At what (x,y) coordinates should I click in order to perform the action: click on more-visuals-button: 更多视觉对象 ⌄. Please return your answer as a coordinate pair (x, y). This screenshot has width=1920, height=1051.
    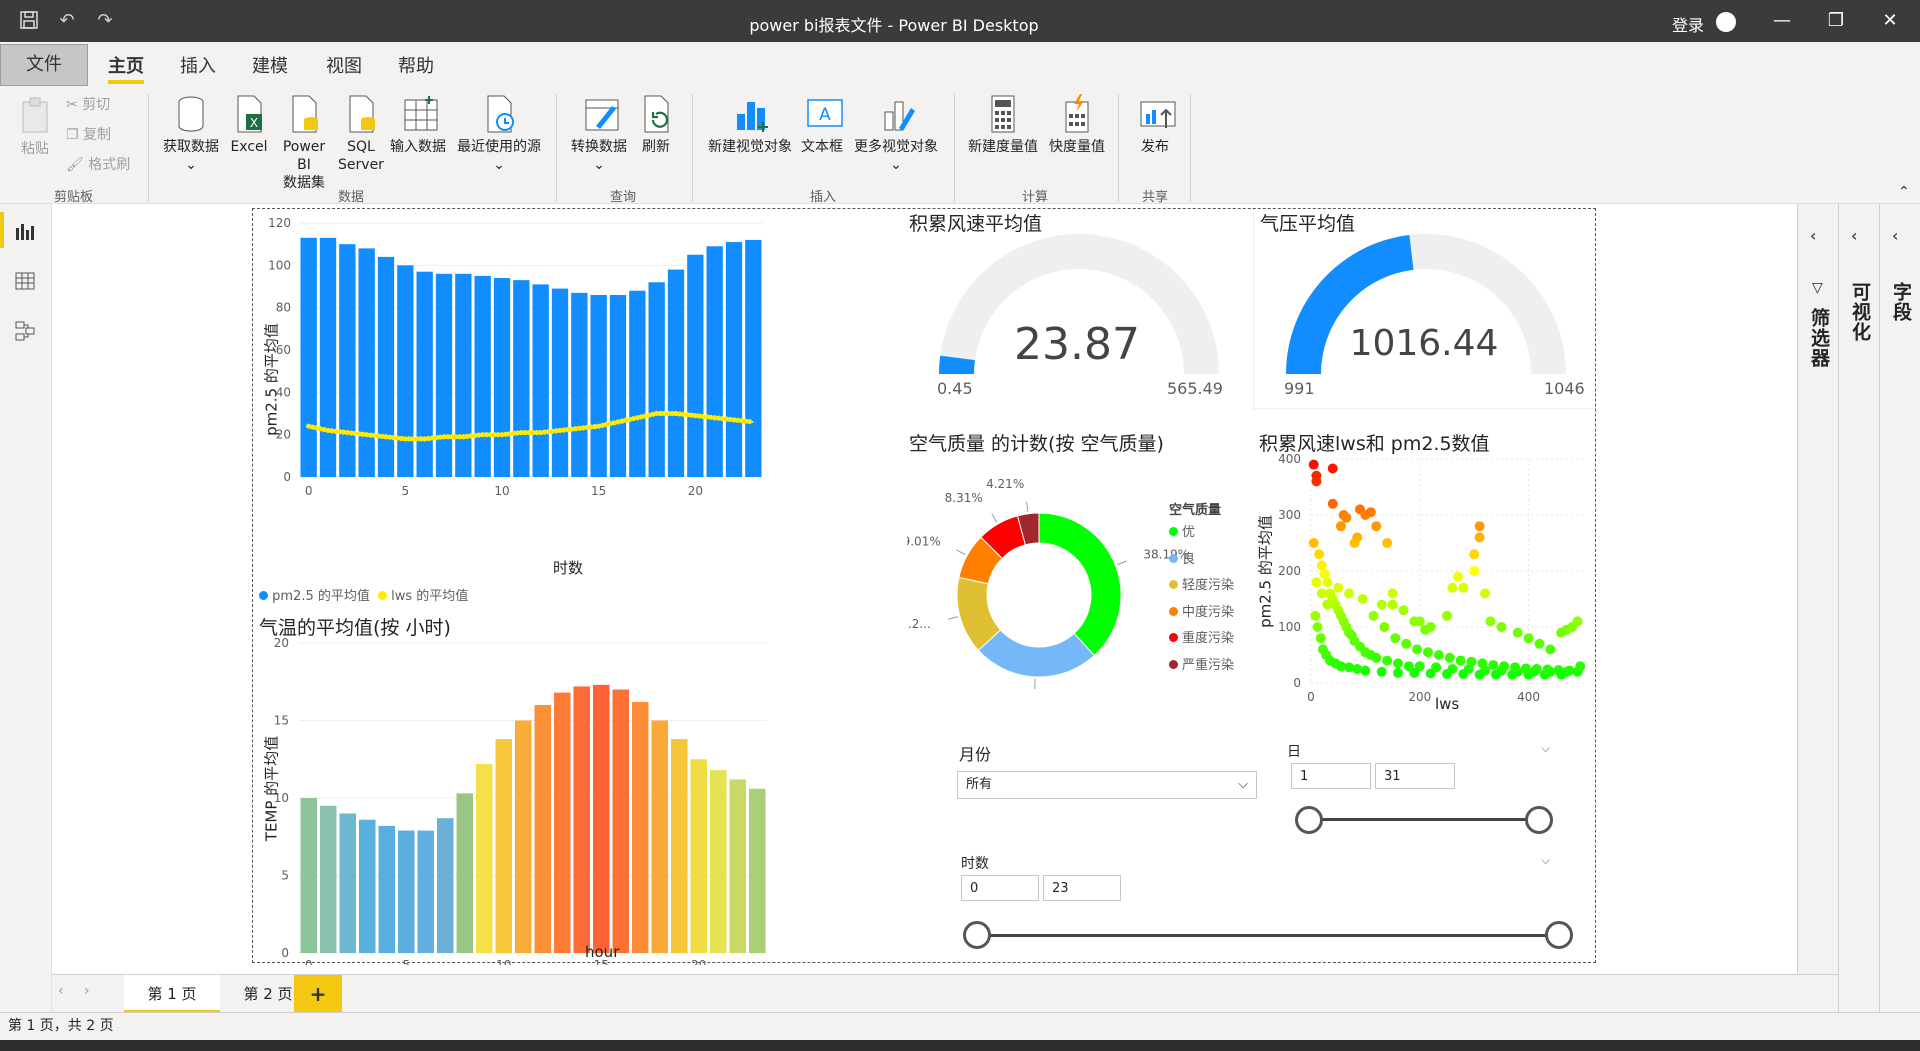
    Looking at the image, I should click on (896, 134).